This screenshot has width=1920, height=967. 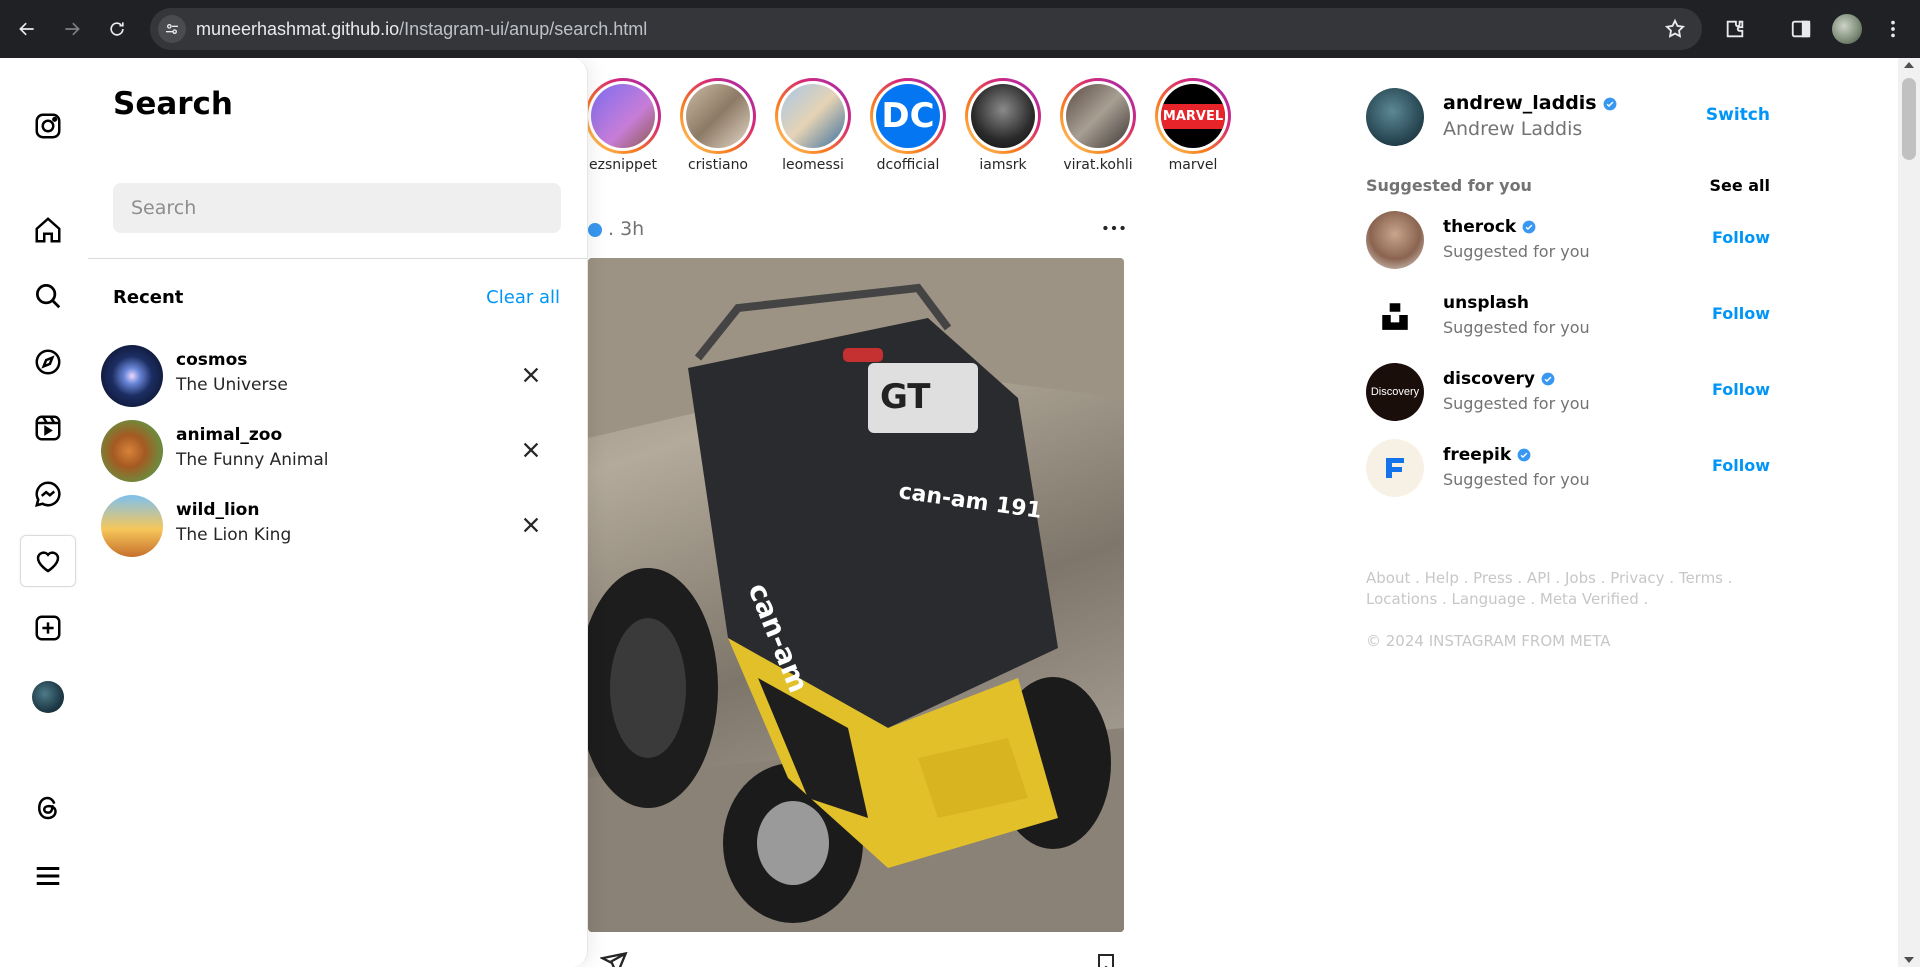 I want to click on story-item: virat.kohli, so click(x=1098, y=125).